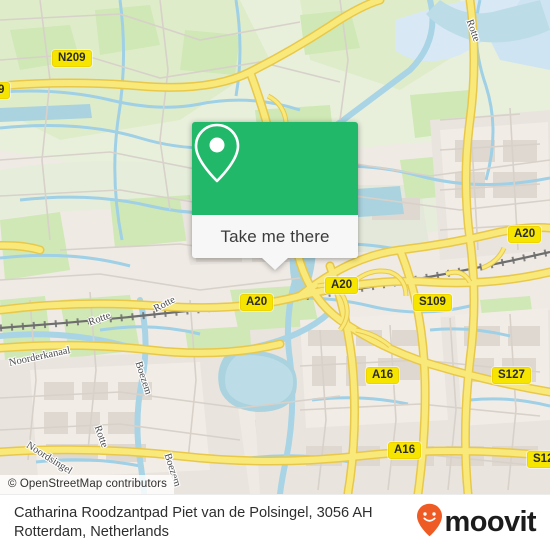 The width and height of the screenshot is (550, 550). Describe the element at coordinates (490, 522) in the screenshot. I see `moovit-wordmark: moovit` at that location.